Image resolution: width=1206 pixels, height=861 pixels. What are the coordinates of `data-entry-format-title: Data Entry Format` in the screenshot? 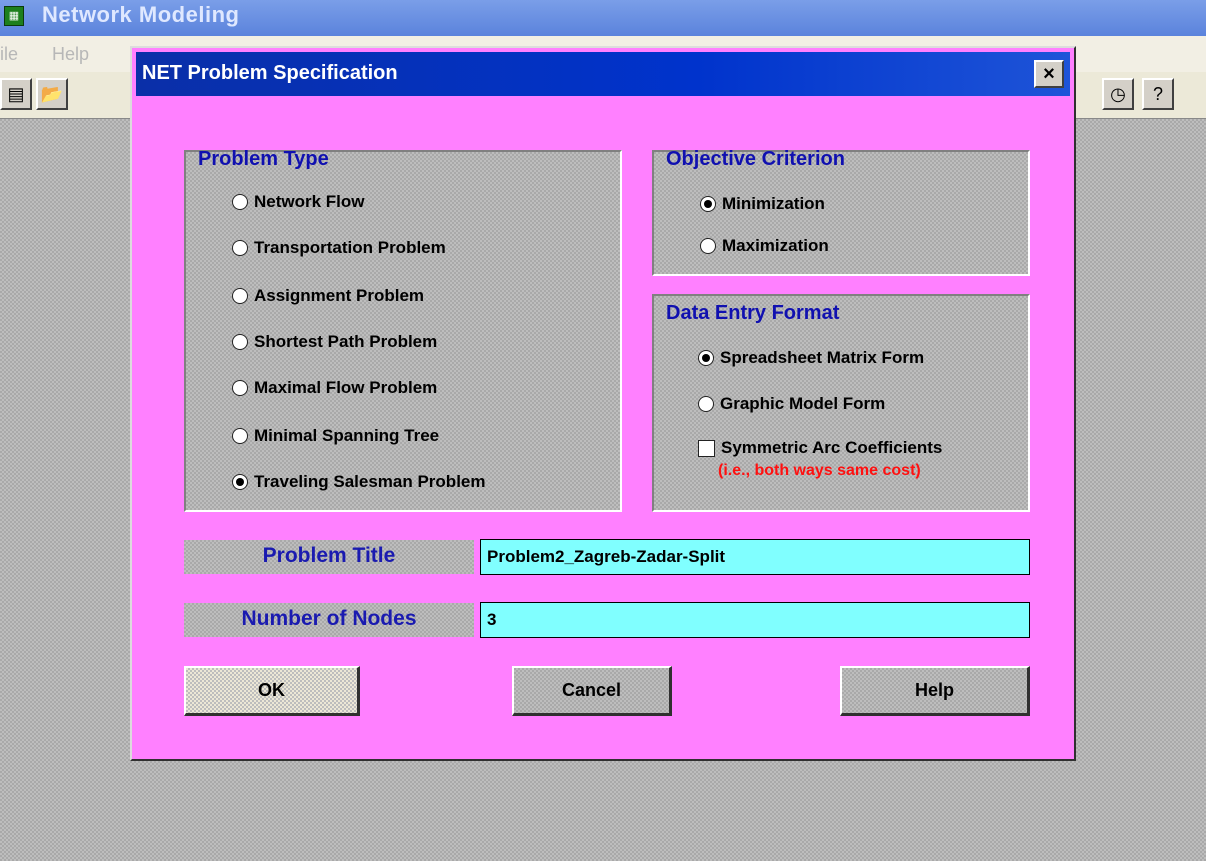 It's located at (753, 313).